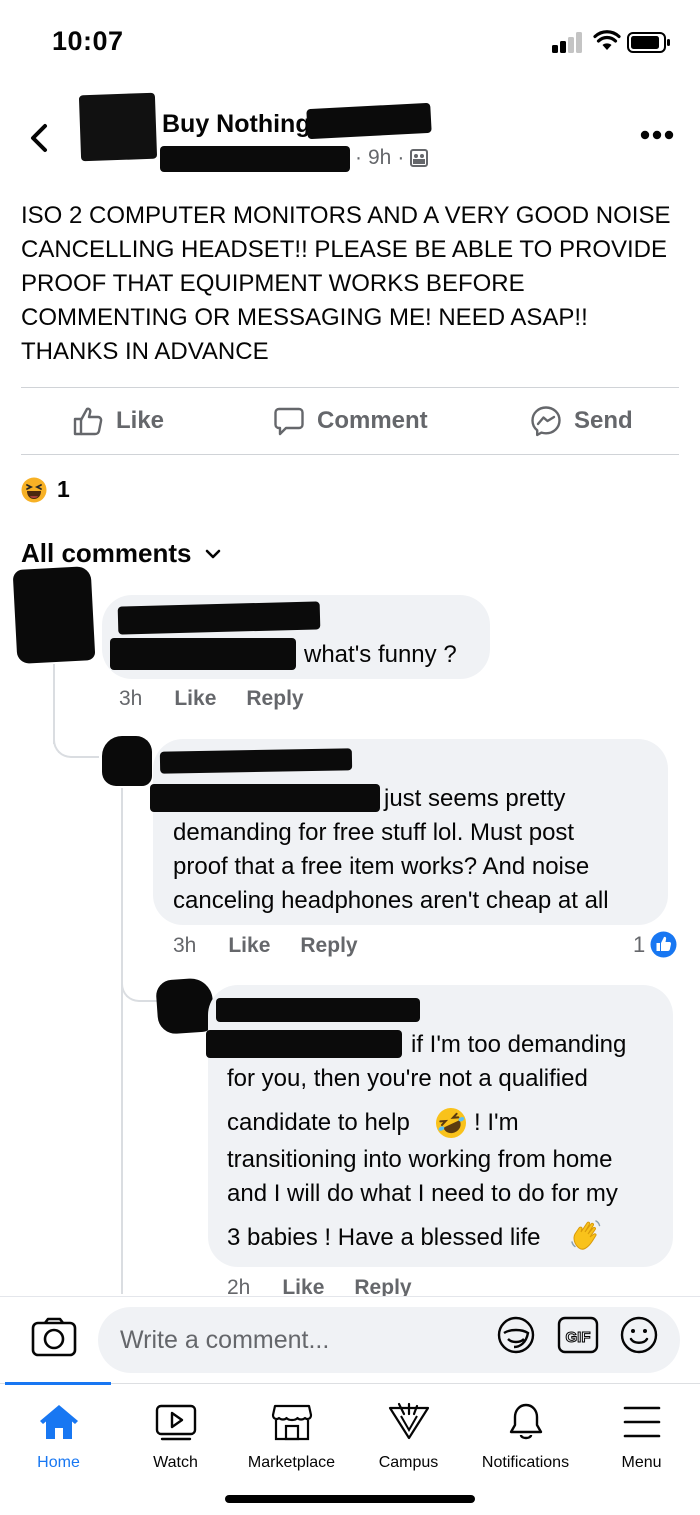 This screenshot has height=1515, width=700. I want to click on svg-text: GIF, so click(578, 1337).